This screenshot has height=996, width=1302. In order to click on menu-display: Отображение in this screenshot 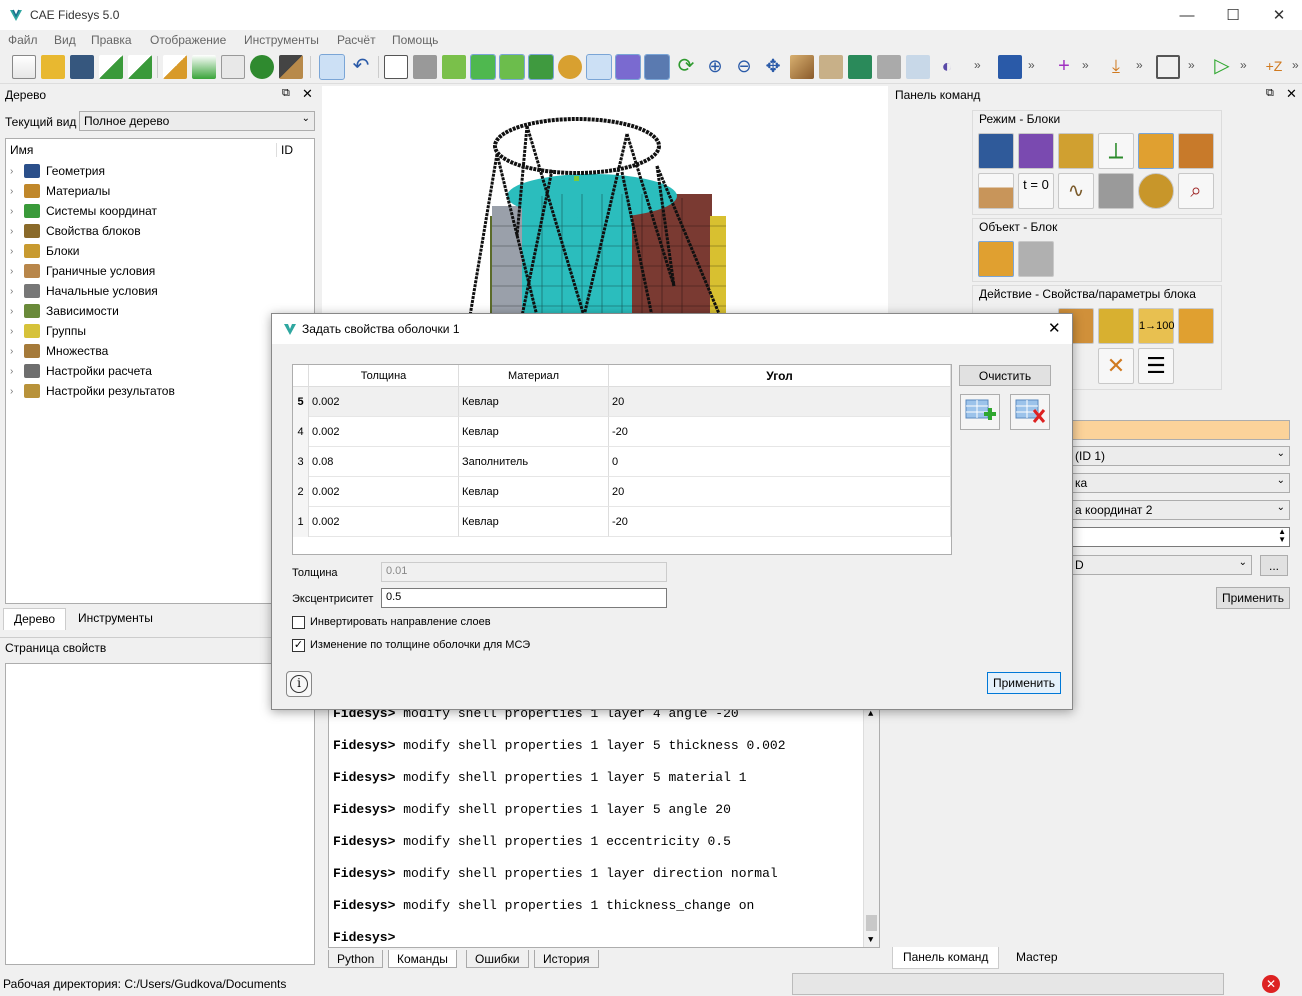, I will do `click(188, 40)`.